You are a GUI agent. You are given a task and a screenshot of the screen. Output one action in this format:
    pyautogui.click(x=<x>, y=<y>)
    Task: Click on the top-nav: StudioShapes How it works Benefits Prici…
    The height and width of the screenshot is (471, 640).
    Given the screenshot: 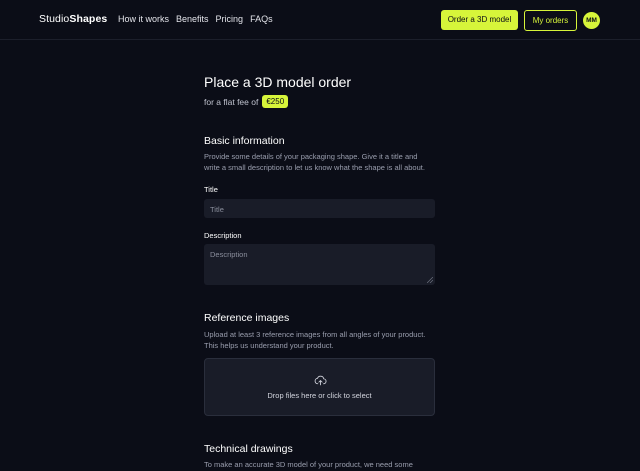 What is the action you would take?
    pyautogui.click(x=320, y=20)
    